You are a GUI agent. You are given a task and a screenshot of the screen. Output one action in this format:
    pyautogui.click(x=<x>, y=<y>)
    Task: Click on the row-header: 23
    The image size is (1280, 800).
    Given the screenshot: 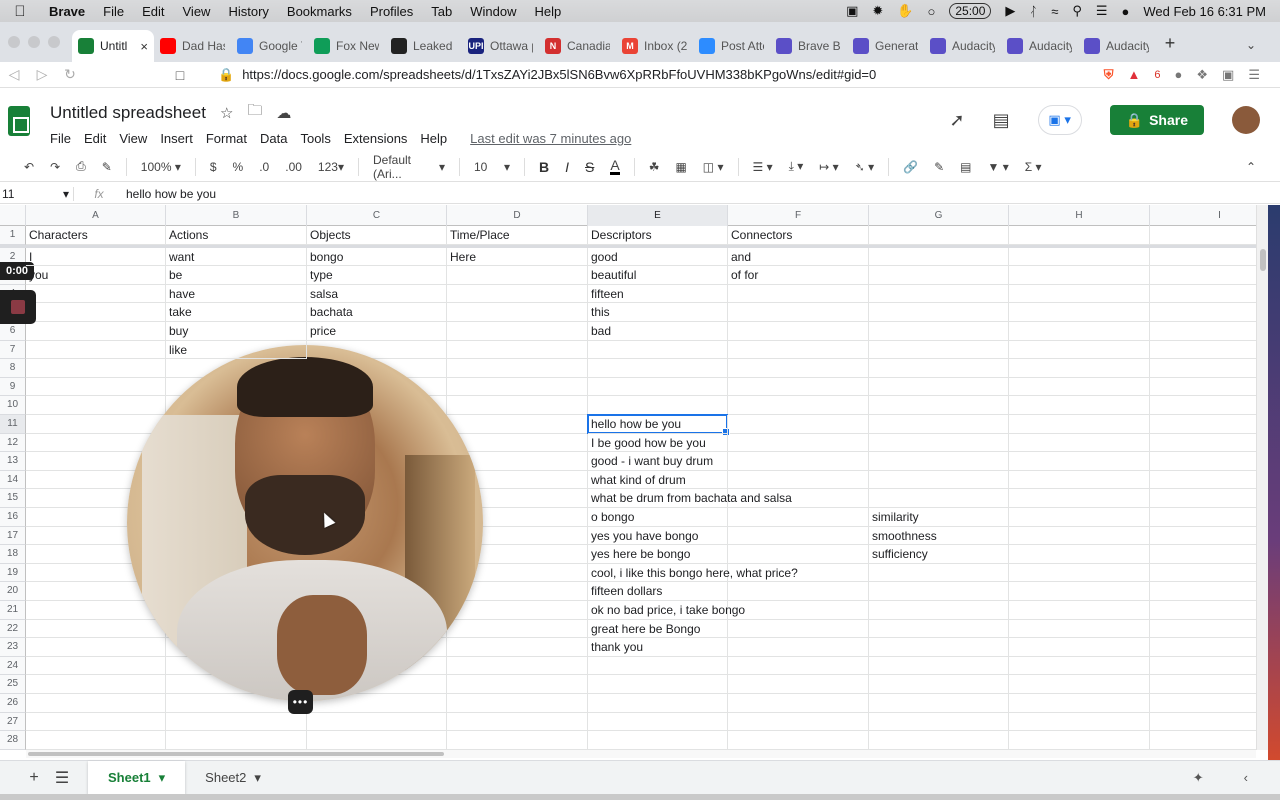 What is the action you would take?
    pyautogui.click(x=13, y=647)
    